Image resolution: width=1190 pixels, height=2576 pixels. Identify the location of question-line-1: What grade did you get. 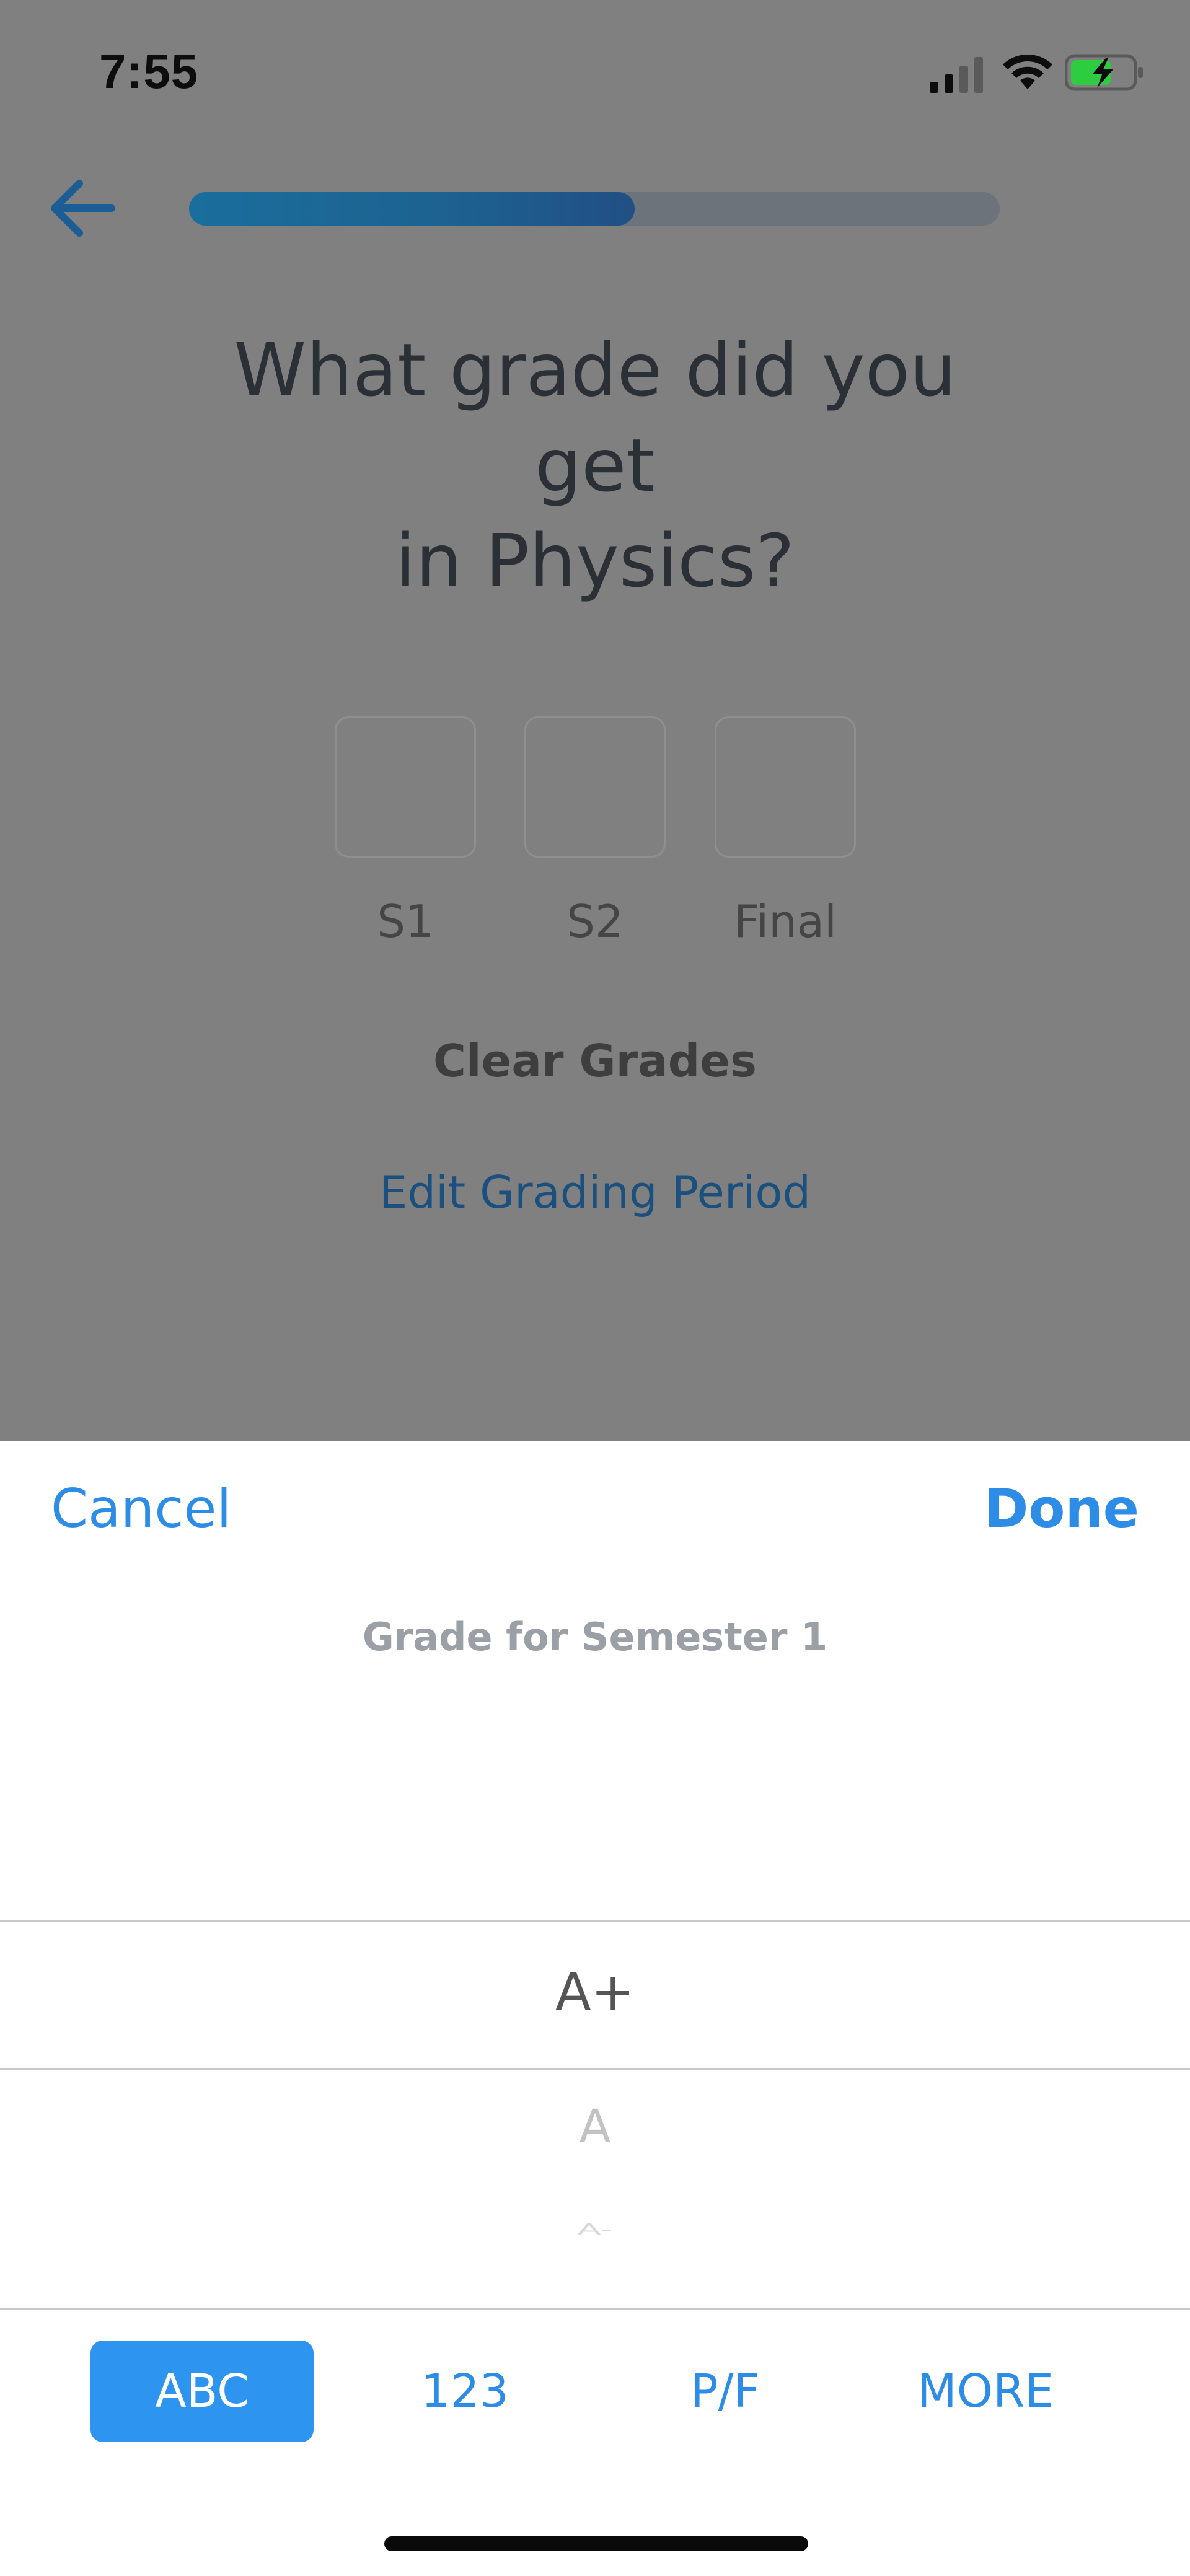
(595, 417).